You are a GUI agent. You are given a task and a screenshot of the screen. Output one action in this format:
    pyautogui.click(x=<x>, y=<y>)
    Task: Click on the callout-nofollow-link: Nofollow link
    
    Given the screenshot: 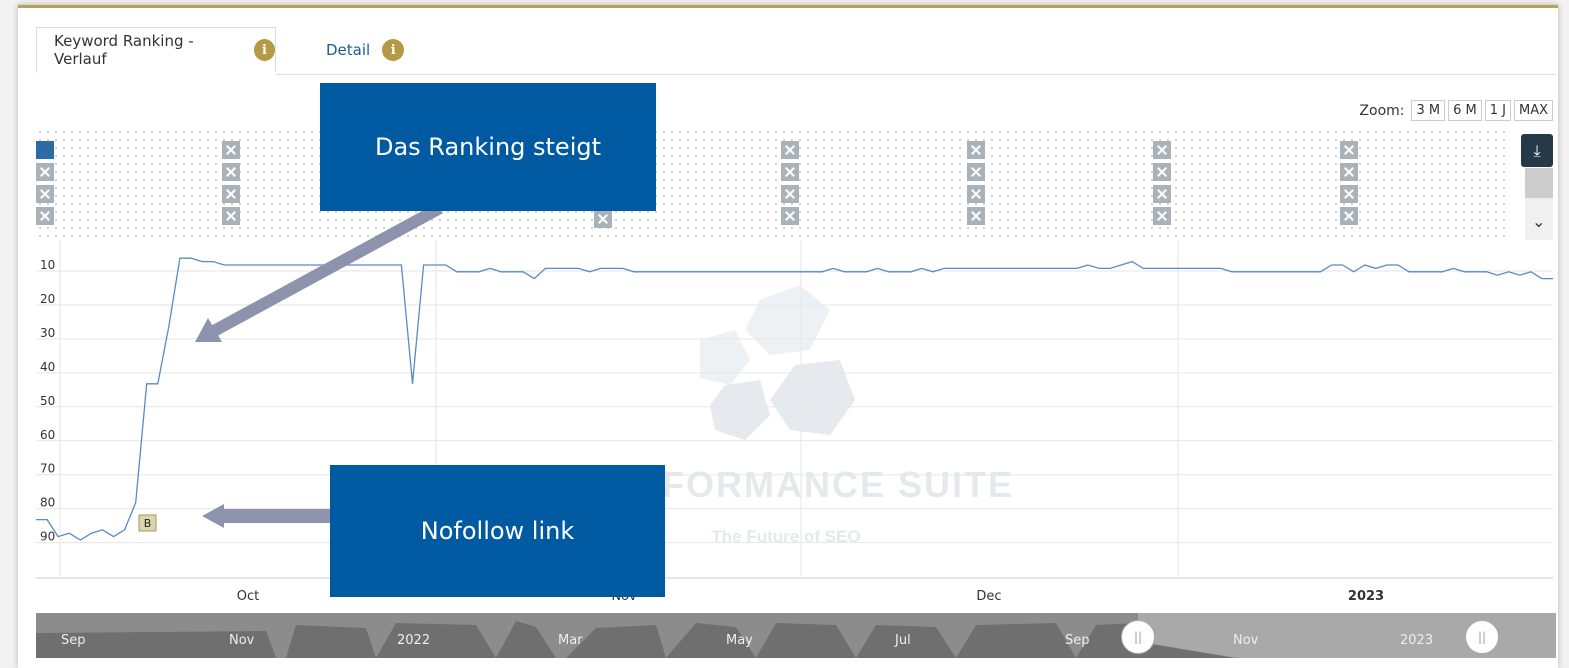 What is the action you would take?
    pyautogui.click(x=497, y=531)
    